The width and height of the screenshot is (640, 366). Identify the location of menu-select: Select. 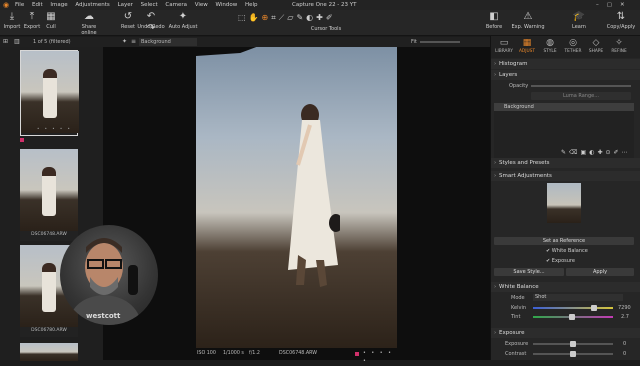
(149, 5).